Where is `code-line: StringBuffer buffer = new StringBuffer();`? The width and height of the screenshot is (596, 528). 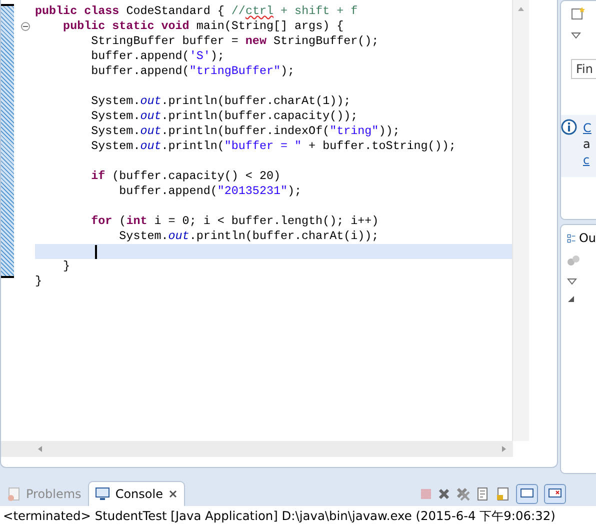
code-line: StringBuffer buffer = new StringBuffer(); is located at coordinates (235, 41).